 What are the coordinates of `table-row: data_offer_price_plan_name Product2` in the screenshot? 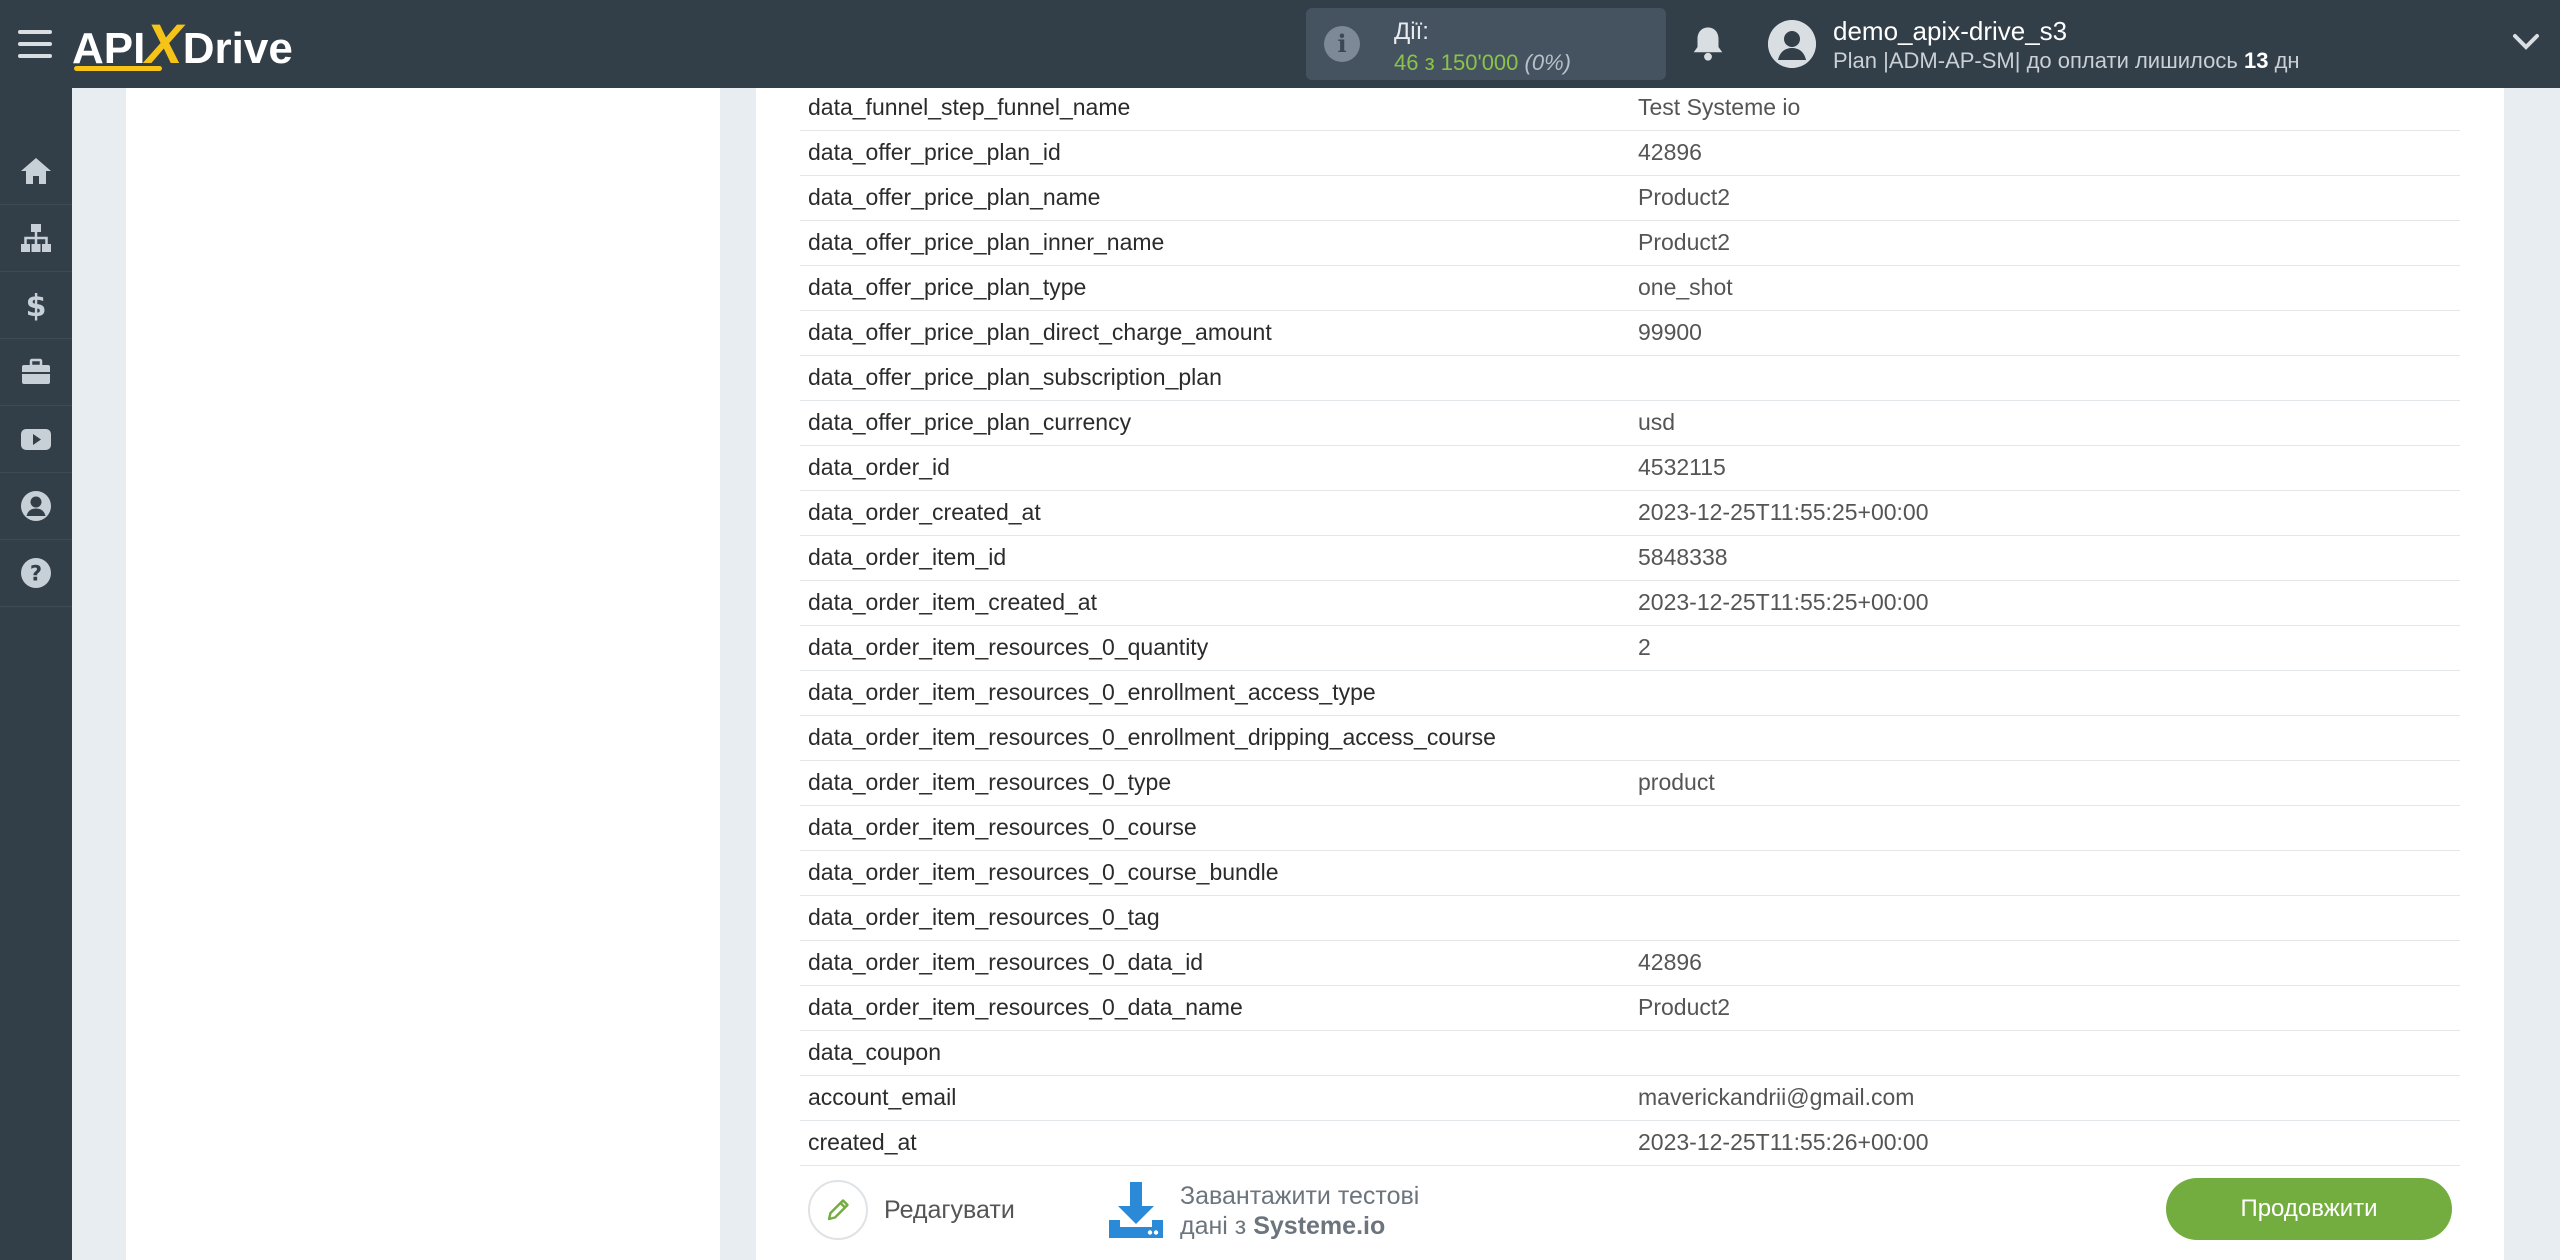 It's located at (1630, 198).